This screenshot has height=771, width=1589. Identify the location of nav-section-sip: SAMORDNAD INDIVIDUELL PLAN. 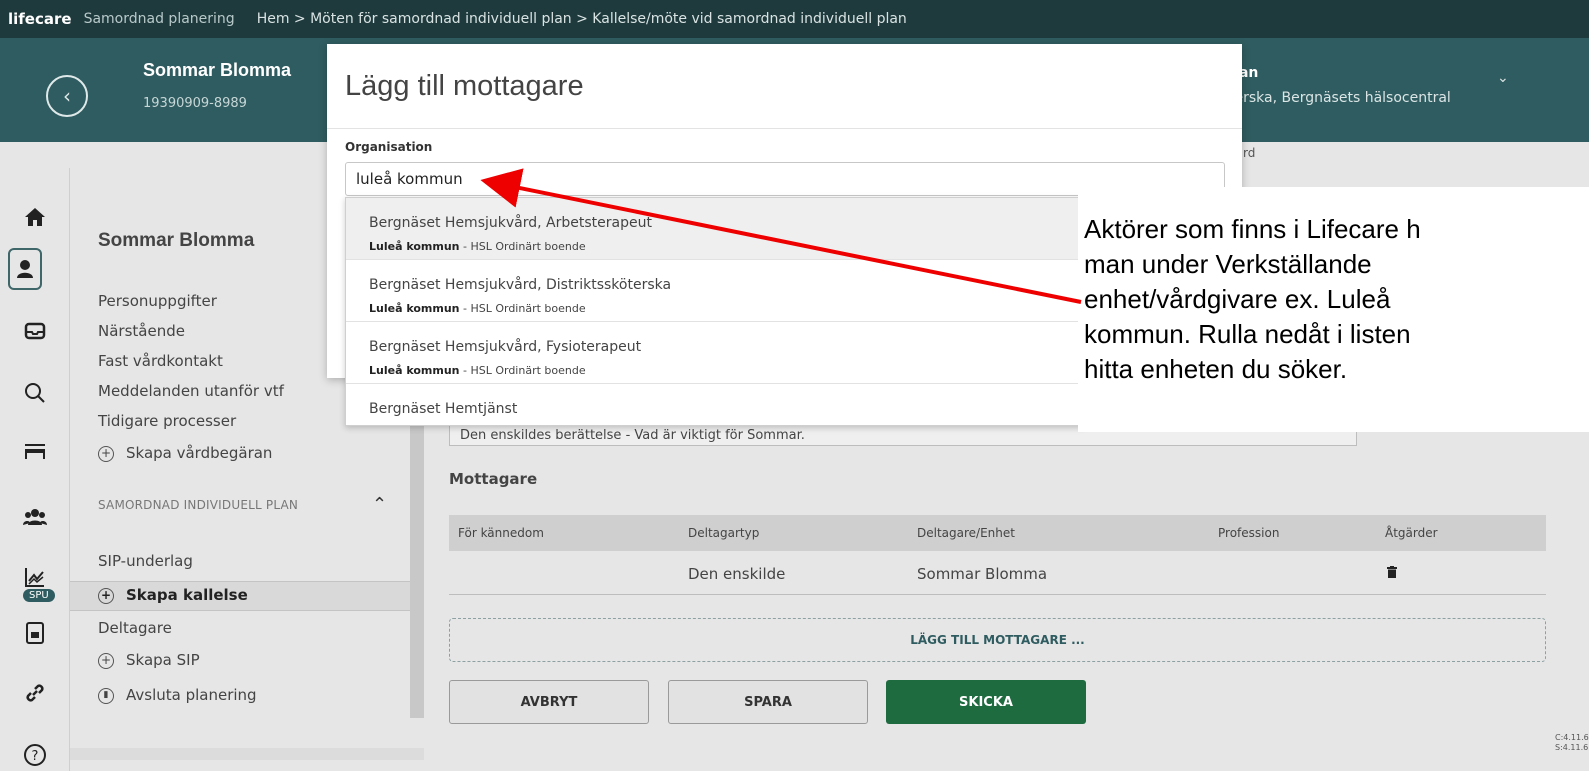
(198, 505).